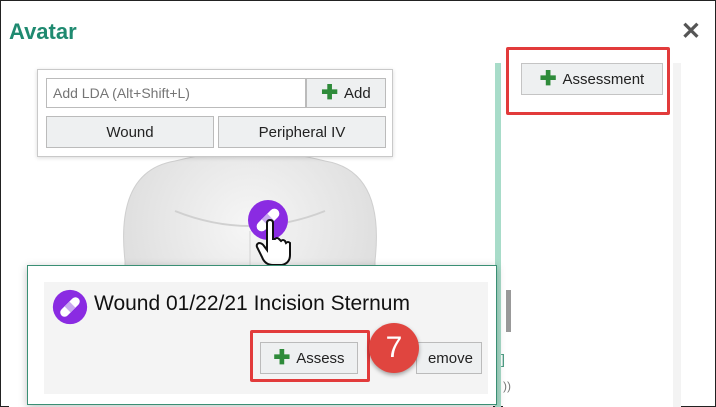 This screenshot has height=407, width=716. What do you see at coordinates (43, 31) in the screenshot?
I see `window-title: Avatar` at bounding box center [43, 31].